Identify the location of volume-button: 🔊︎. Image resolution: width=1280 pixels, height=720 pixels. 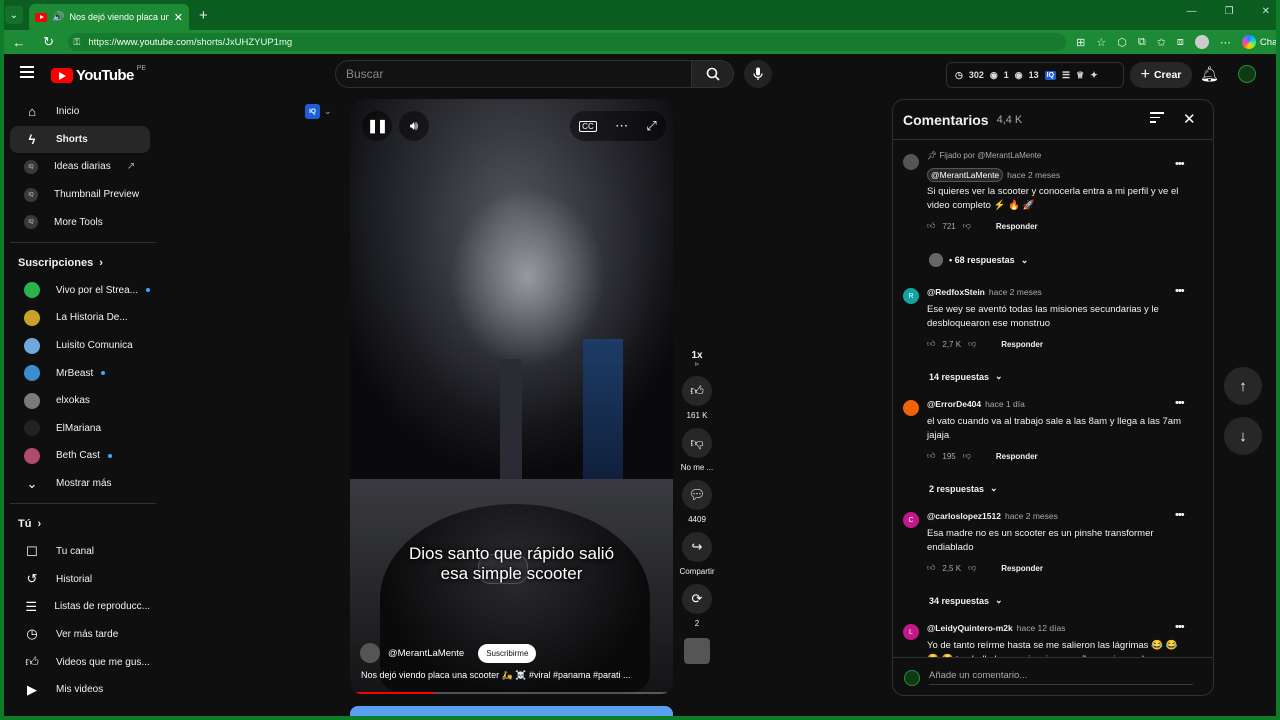
(414, 126).